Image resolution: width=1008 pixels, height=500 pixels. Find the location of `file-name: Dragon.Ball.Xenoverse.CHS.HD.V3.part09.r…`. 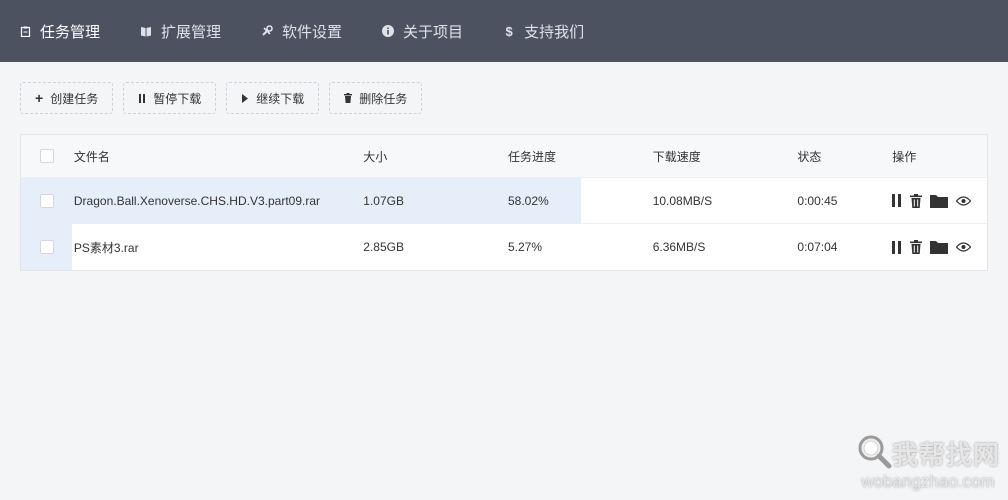

file-name: Dragon.Ball.Xenoverse.CHS.HD.V3.part09.r… is located at coordinates (197, 200).